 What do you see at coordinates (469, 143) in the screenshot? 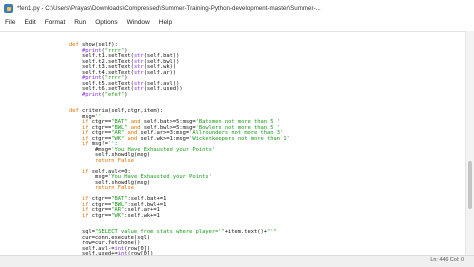
I see `vertical-scrollbar` at bounding box center [469, 143].